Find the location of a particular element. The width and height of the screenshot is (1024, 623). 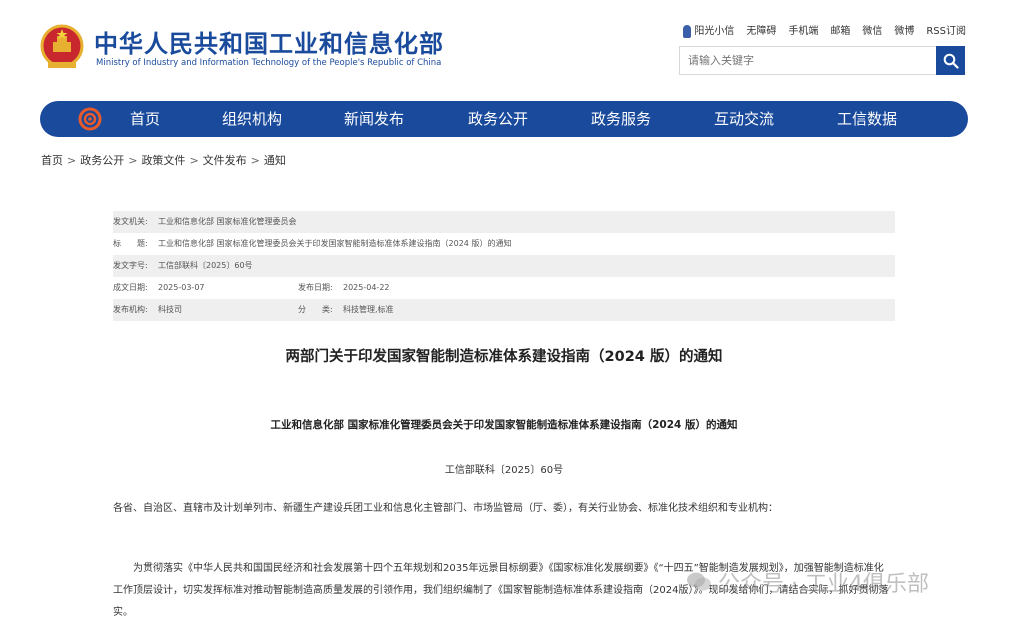

nav-interaction: 互动交流 is located at coordinates (744, 119).